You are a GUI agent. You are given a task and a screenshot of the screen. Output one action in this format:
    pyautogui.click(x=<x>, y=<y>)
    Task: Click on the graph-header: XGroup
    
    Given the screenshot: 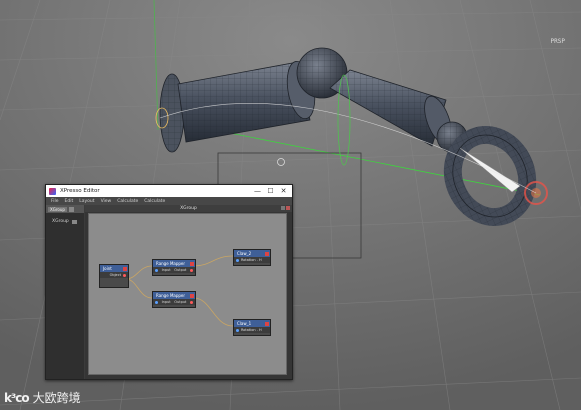 What is the action you would take?
    pyautogui.click(x=188, y=208)
    